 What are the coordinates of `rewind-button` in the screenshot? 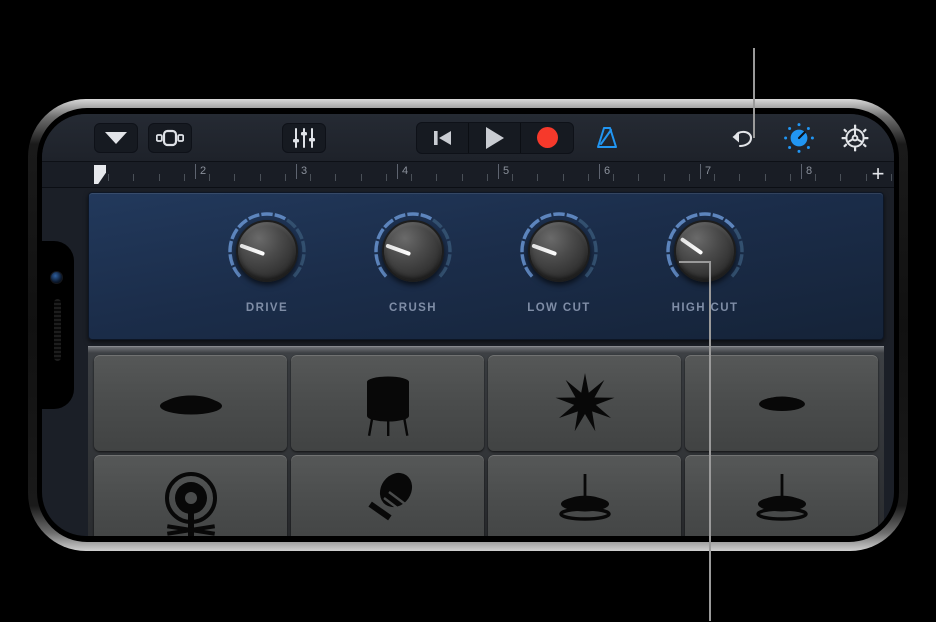 It's located at (443, 137).